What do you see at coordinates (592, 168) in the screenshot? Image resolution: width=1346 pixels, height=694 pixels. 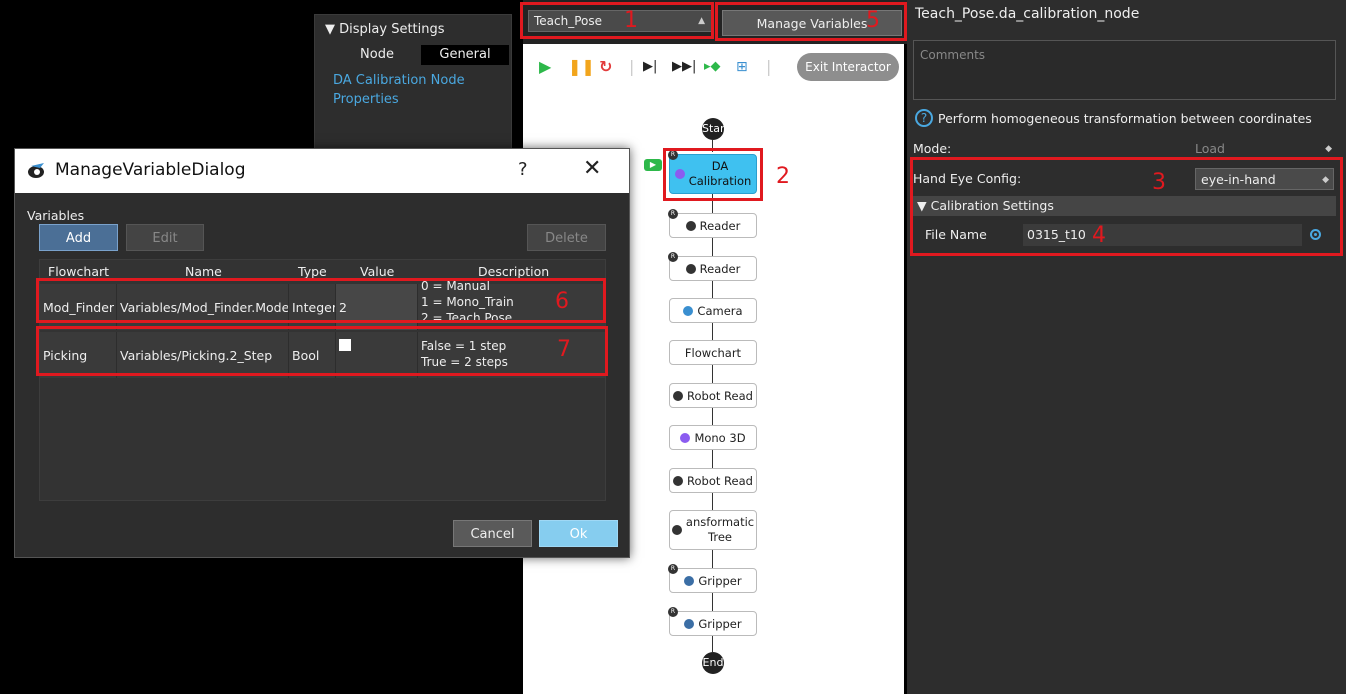 I see `close-icon: ✕` at bounding box center [592, 168].